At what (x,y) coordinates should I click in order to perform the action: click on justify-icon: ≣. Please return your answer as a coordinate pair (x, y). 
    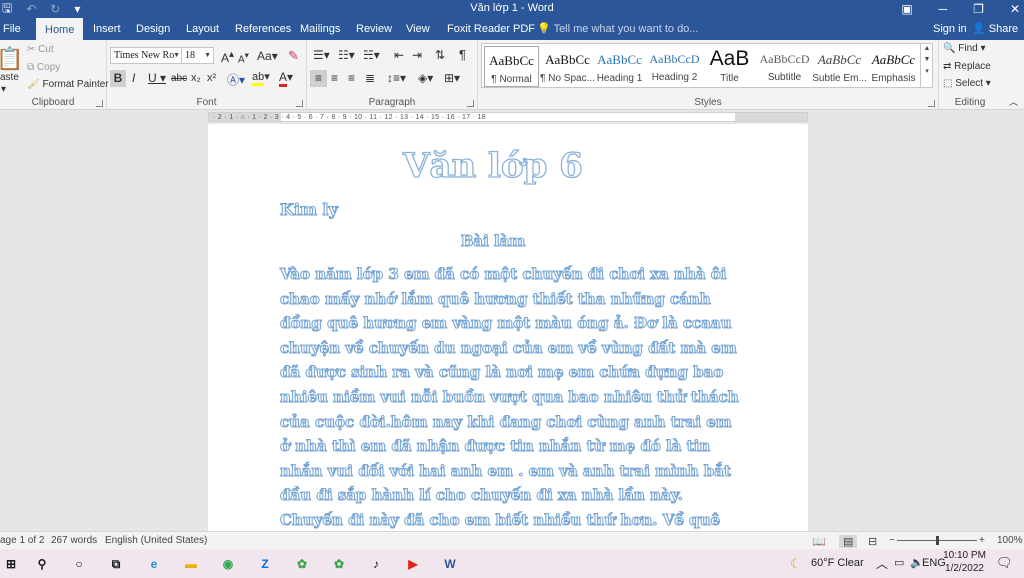
    Looking at the image, I should click on (370, 78).